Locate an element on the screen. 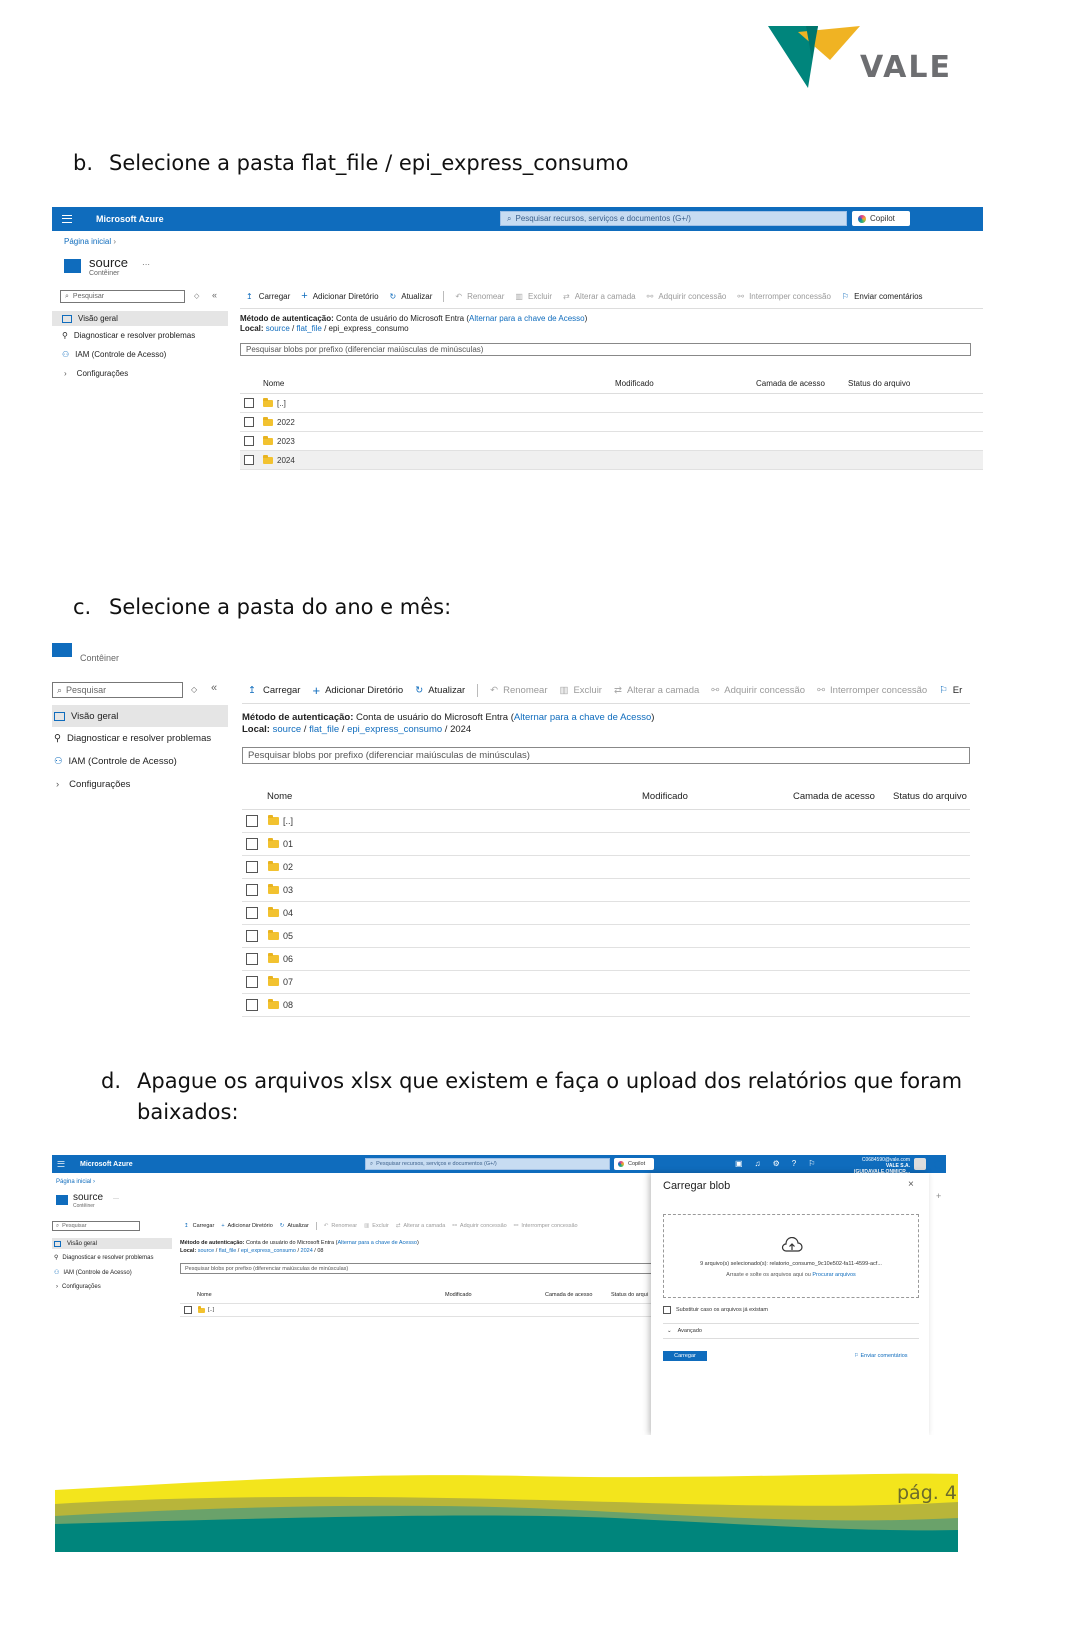 The width and height of the screenshot is (1069, 1632). feedback-button: ⚐ Er is located at coordinates (950, 690).